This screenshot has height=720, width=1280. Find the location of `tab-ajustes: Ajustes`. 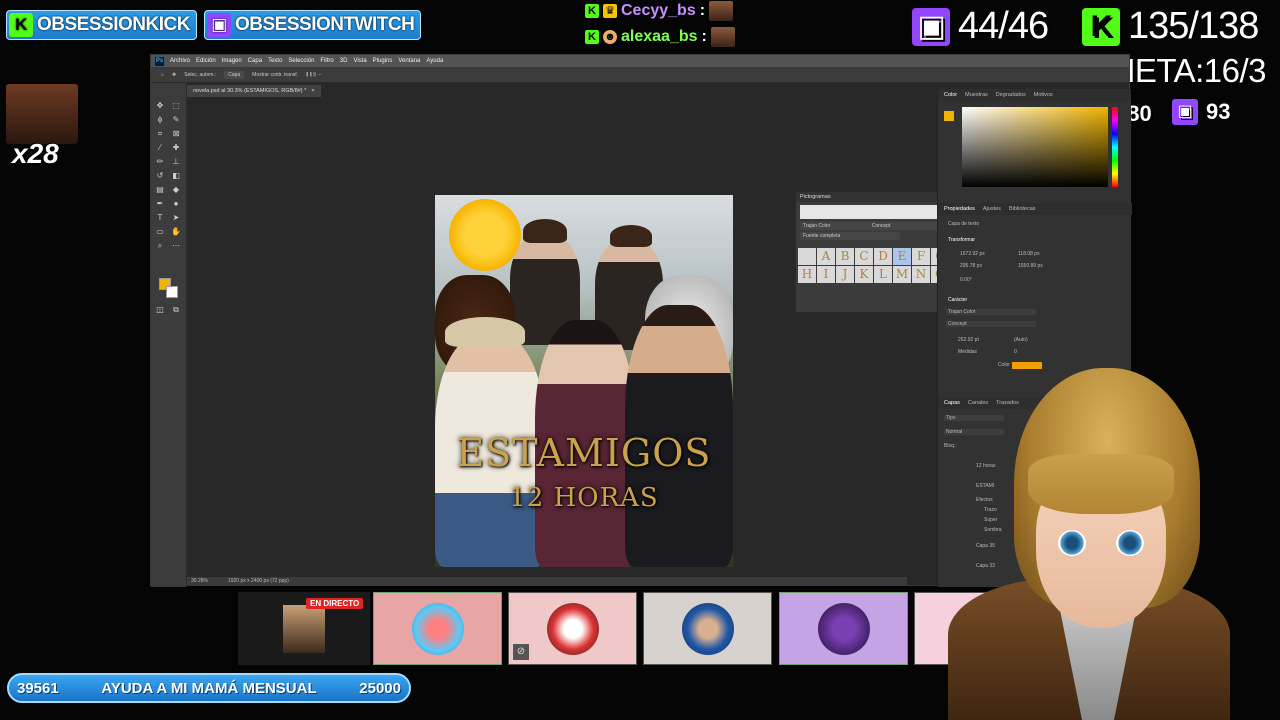

tab-ajustes: Ajustes is located at coordinates (992, 209).